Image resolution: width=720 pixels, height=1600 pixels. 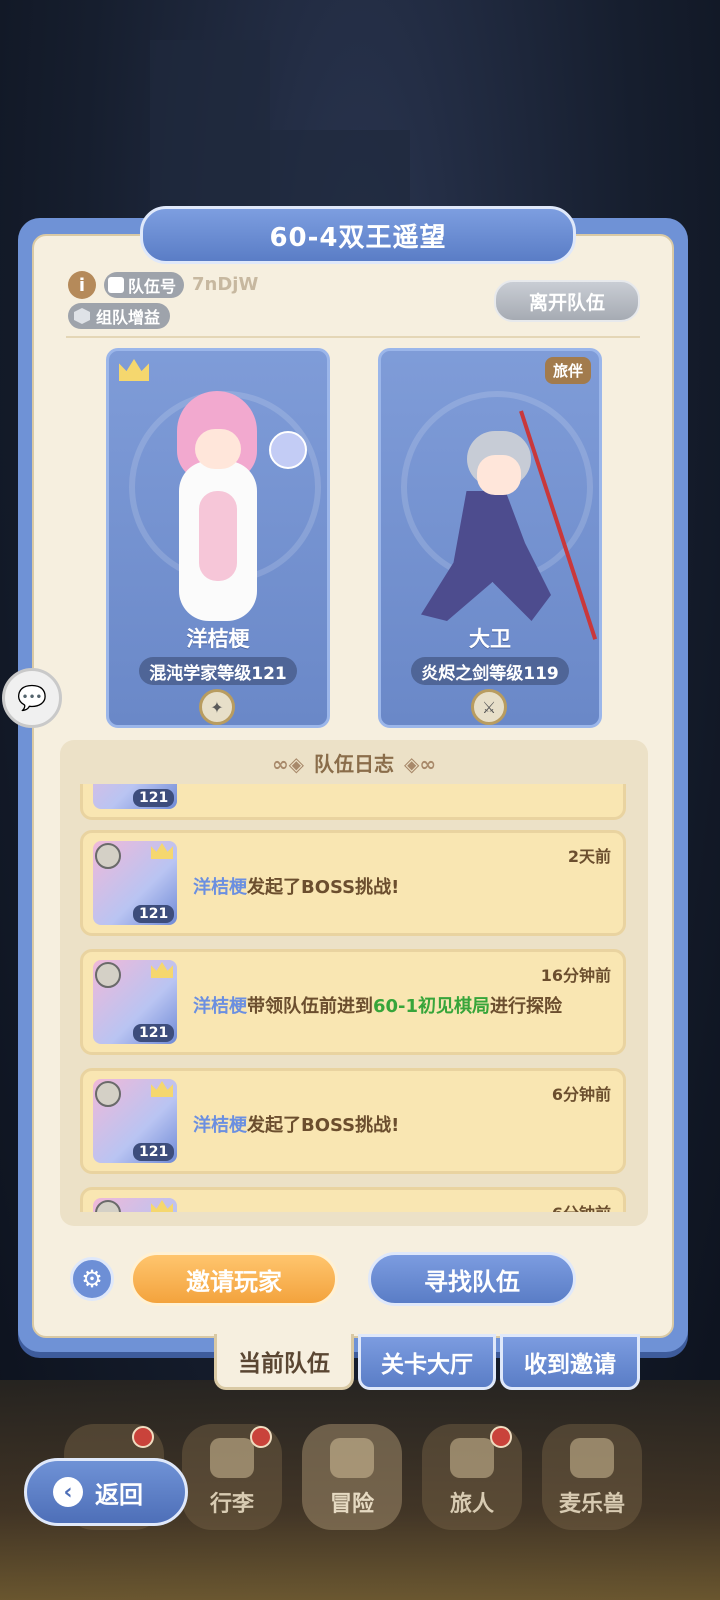 What do you see at coordinates (575, 975) in the screenshot?
I see `log-time: 16分钟前` at bounding box center [575, 975].